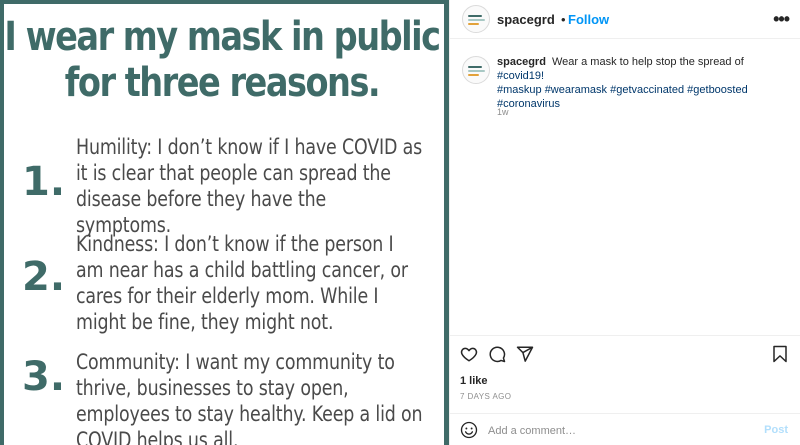  What do you see at coordinates (618, 431) in the screenshot?
I see `comment-input` at bounding box center [618, 431].